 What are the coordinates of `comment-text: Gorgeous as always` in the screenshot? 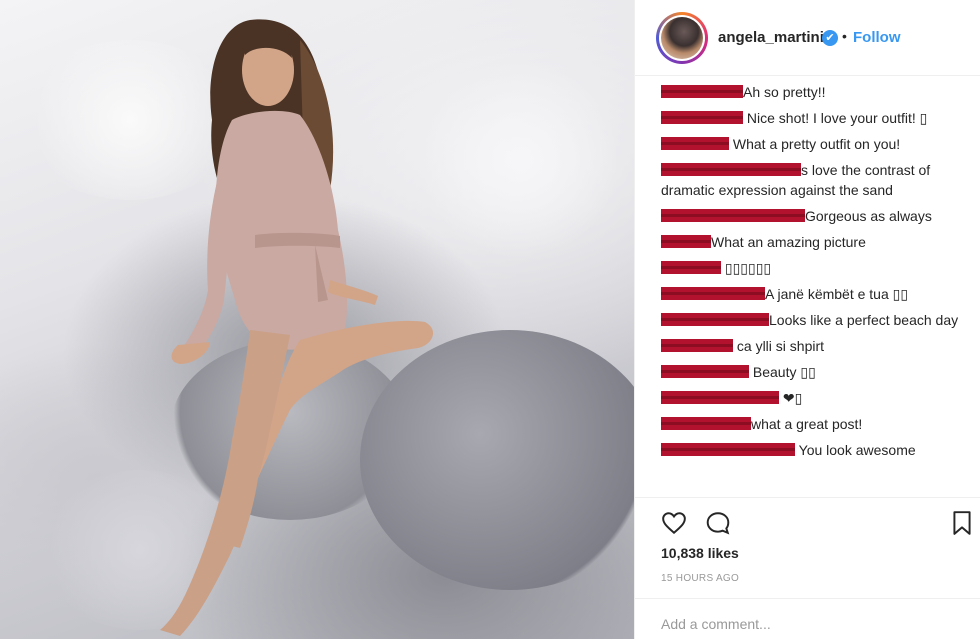 It's located at (868, 216).